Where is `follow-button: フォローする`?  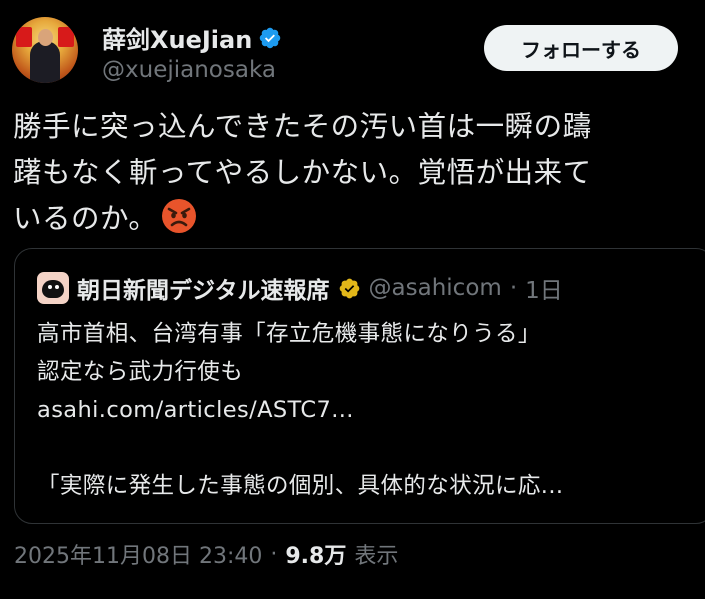
follow-button: フォローする is located at coordinates (581, 48).